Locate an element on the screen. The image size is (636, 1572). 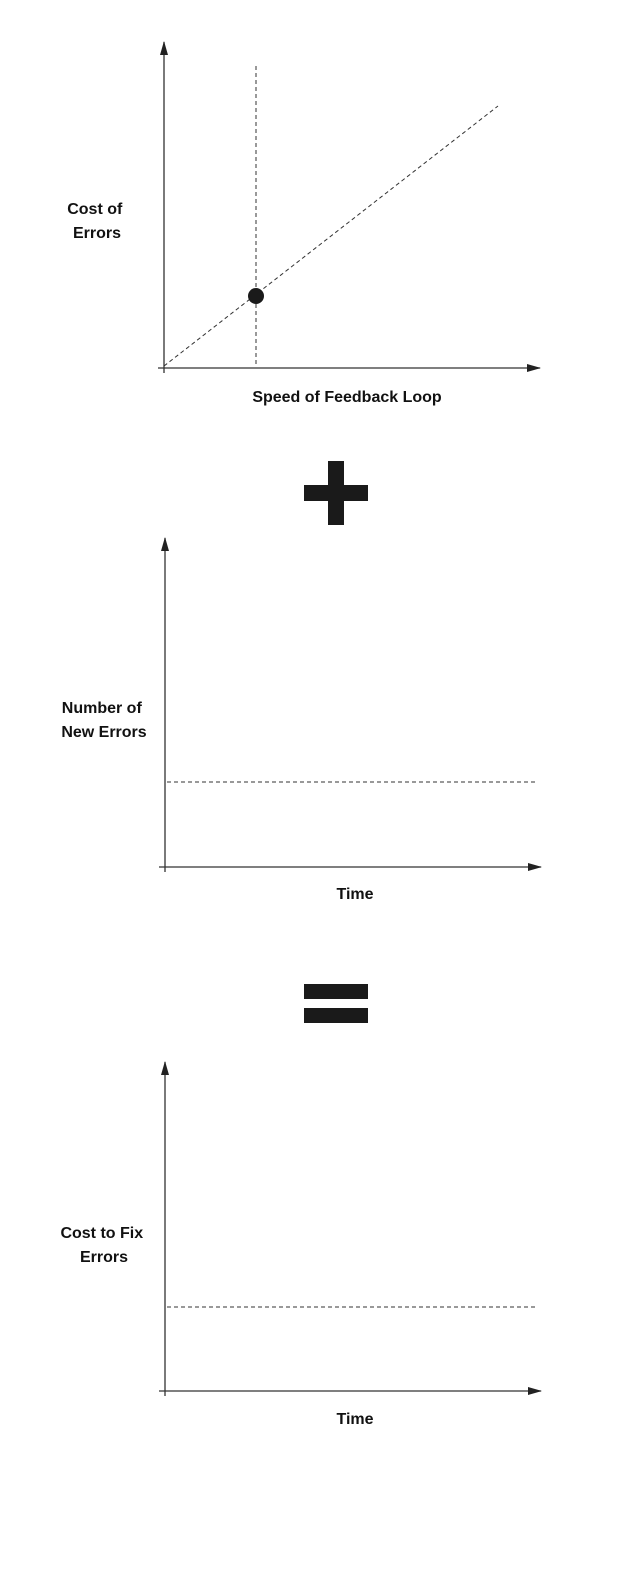
plus-sign is located at coordinates (336, 493).